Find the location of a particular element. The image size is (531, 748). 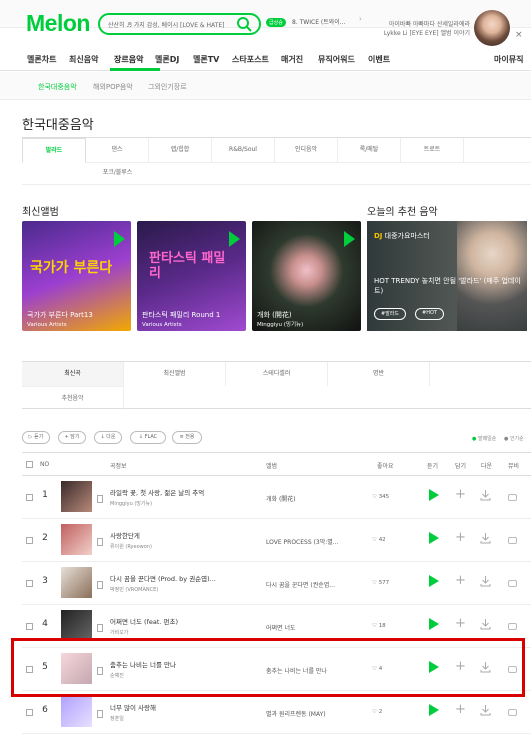

tab-recommend: 추천음악 is located at coordinates (73, 398).